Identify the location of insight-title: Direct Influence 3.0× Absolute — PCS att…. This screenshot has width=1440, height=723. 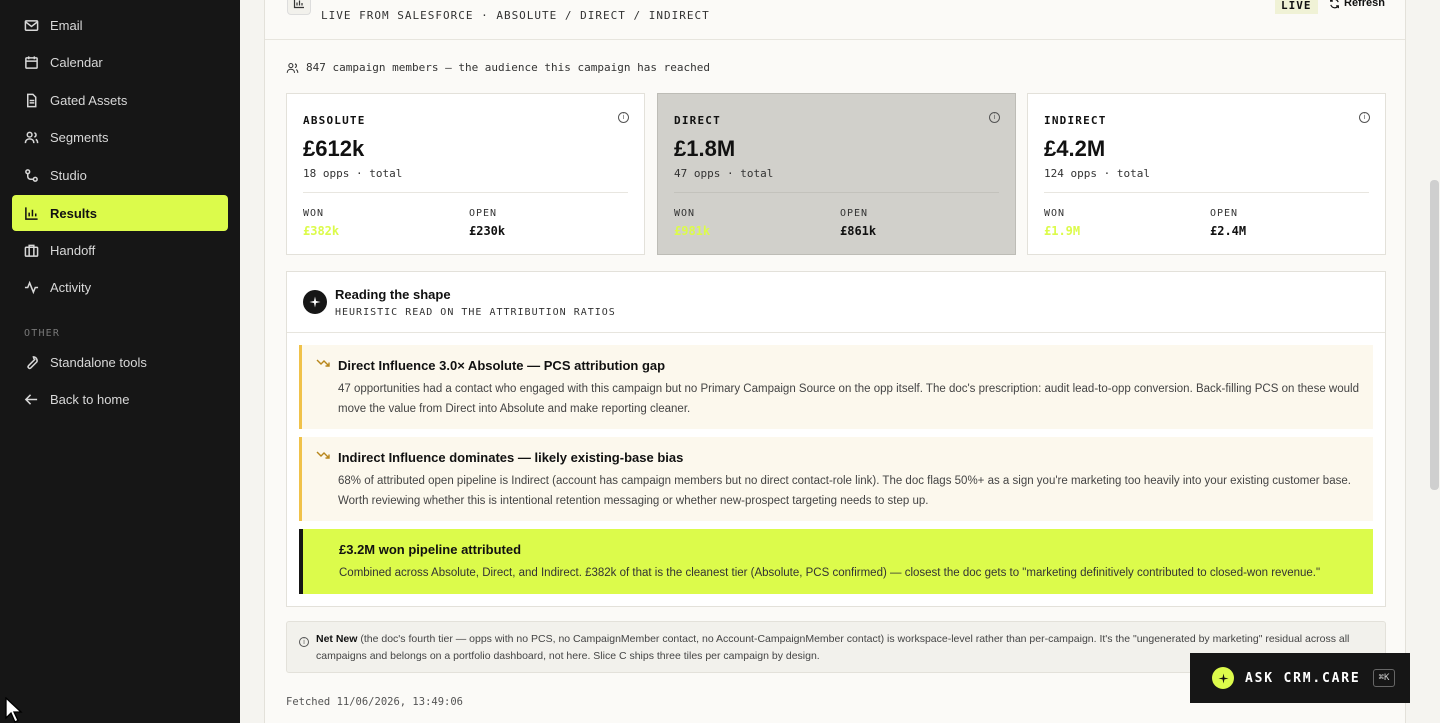
(502, 365).